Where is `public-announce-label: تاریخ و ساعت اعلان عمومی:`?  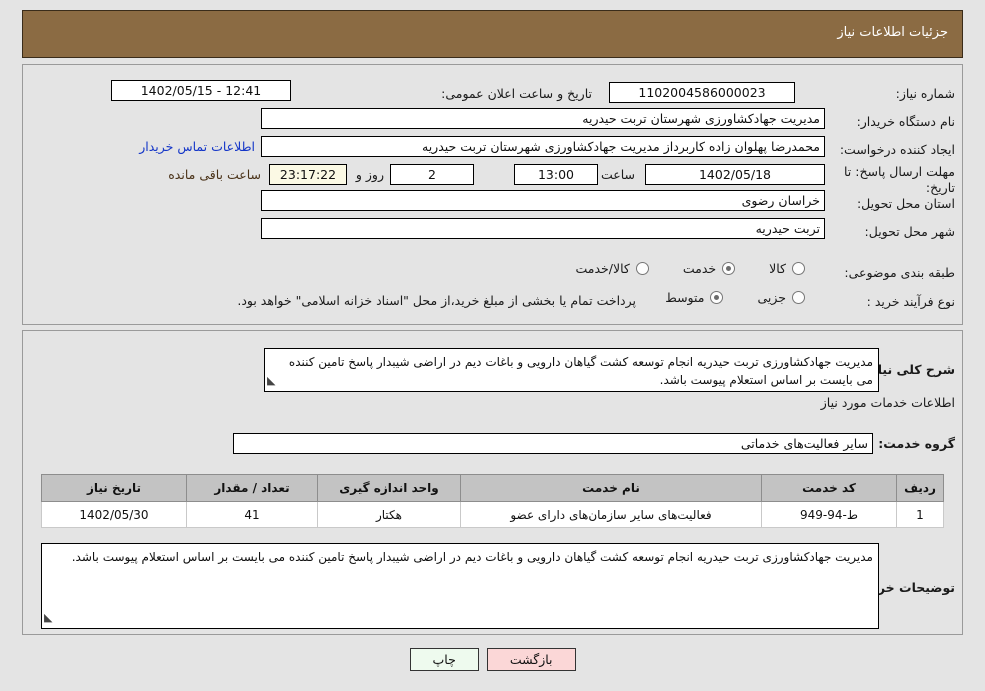 public-announce-label: تاریخ و ساعت اعلان عمومی: is located at coordinates (516, 93).